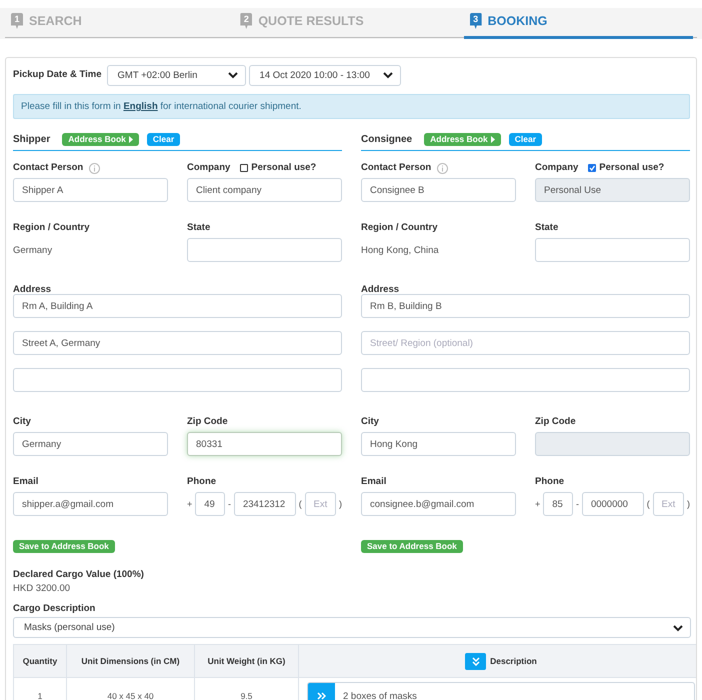 The height and width of the screenshot is (700, 702). What do you see at coordinates (438, 444) in the screenshot?
I see `city-field: Hong Kong` at bounding box center [438, 444].